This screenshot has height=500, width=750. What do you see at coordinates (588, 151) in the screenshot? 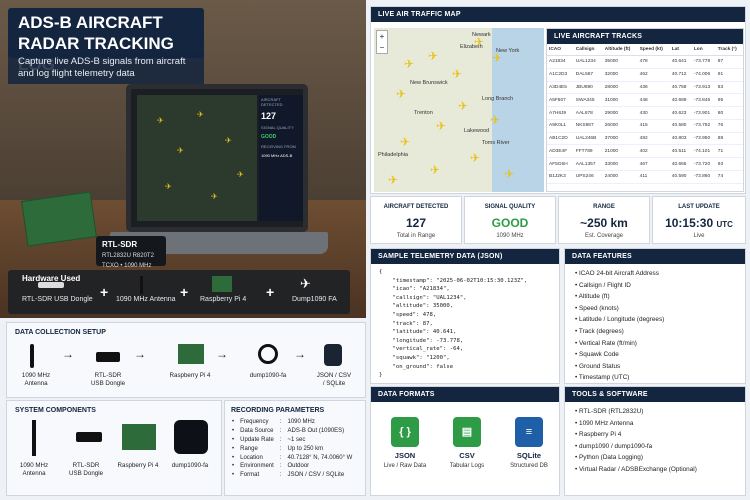
I see `table-cell: FFT789` at bounding box center [588, 151].